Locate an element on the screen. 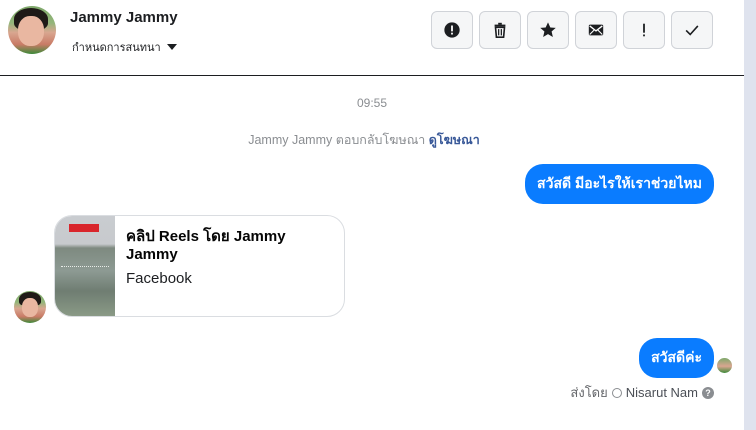 The image size is (756, 430). card-title: คลิป Reels โดย Jammy Jammy is located at coordinates (206, 245).